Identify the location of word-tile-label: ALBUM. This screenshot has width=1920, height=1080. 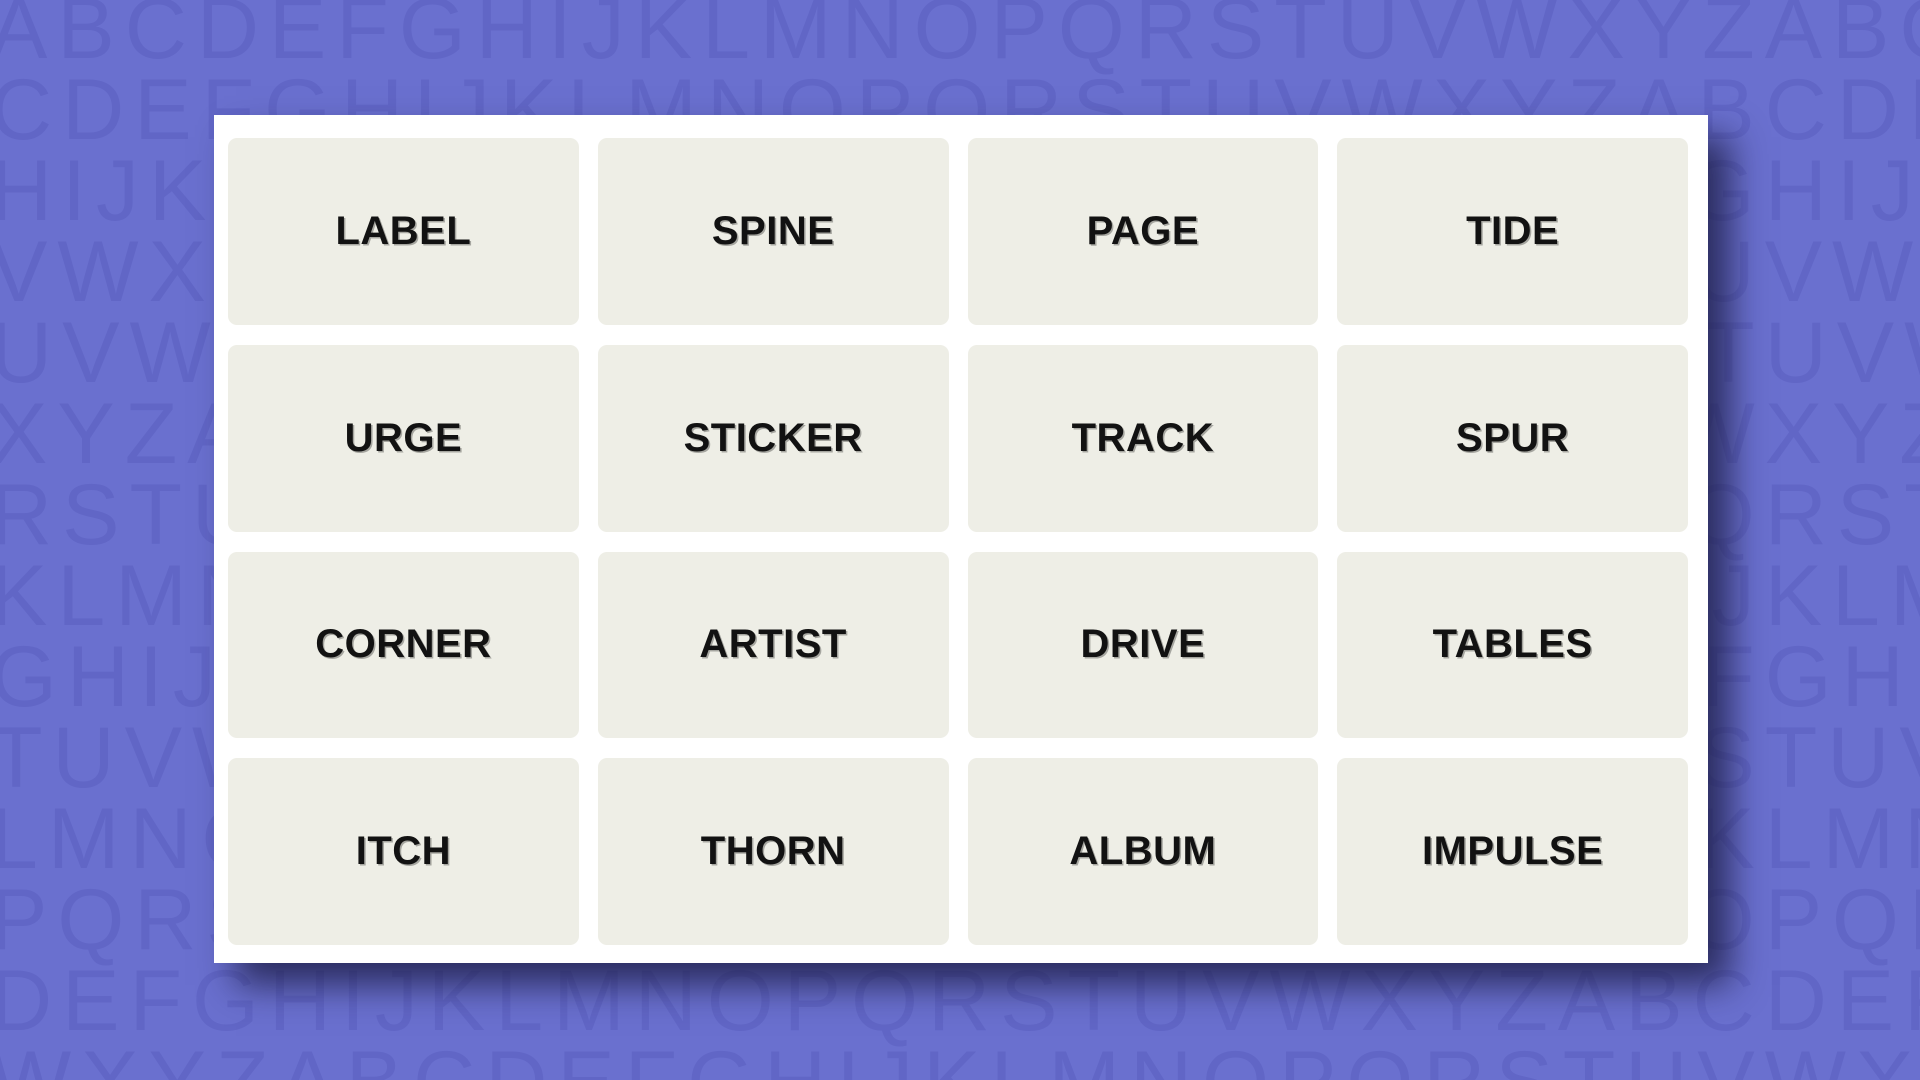
(1143, 851).